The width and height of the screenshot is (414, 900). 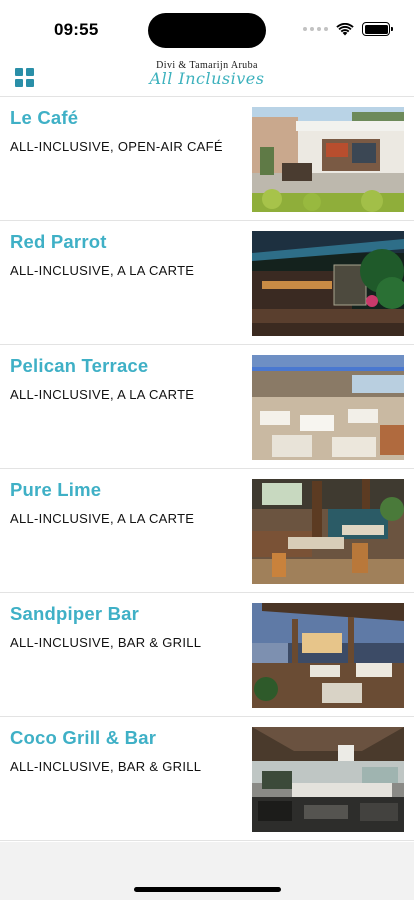 What do you see at coordinates (315, 29) in the screenshot?
I see `signal-icon` at bounding box center [315, 29].